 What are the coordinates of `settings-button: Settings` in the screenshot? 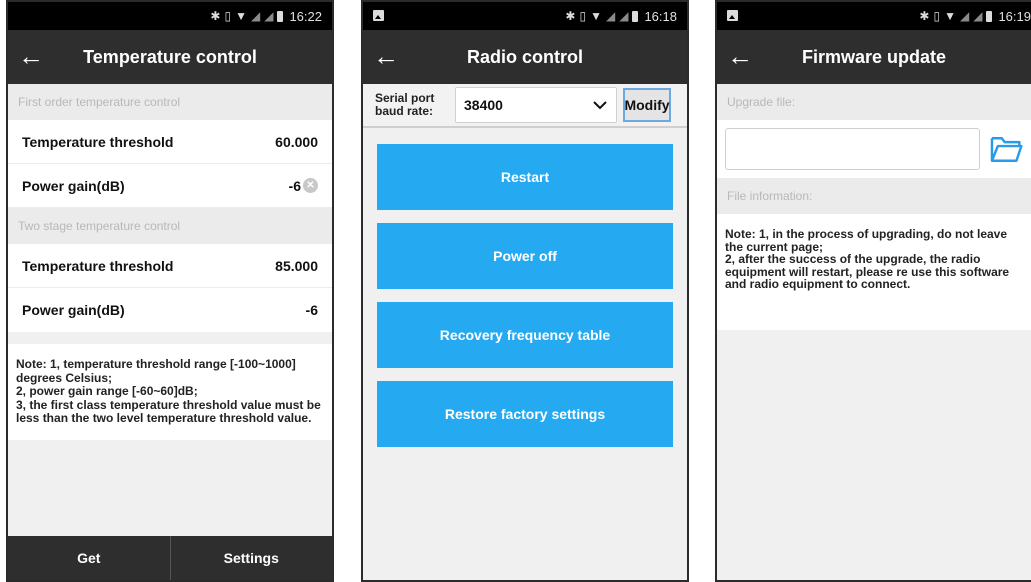 It's located at (251, 558).